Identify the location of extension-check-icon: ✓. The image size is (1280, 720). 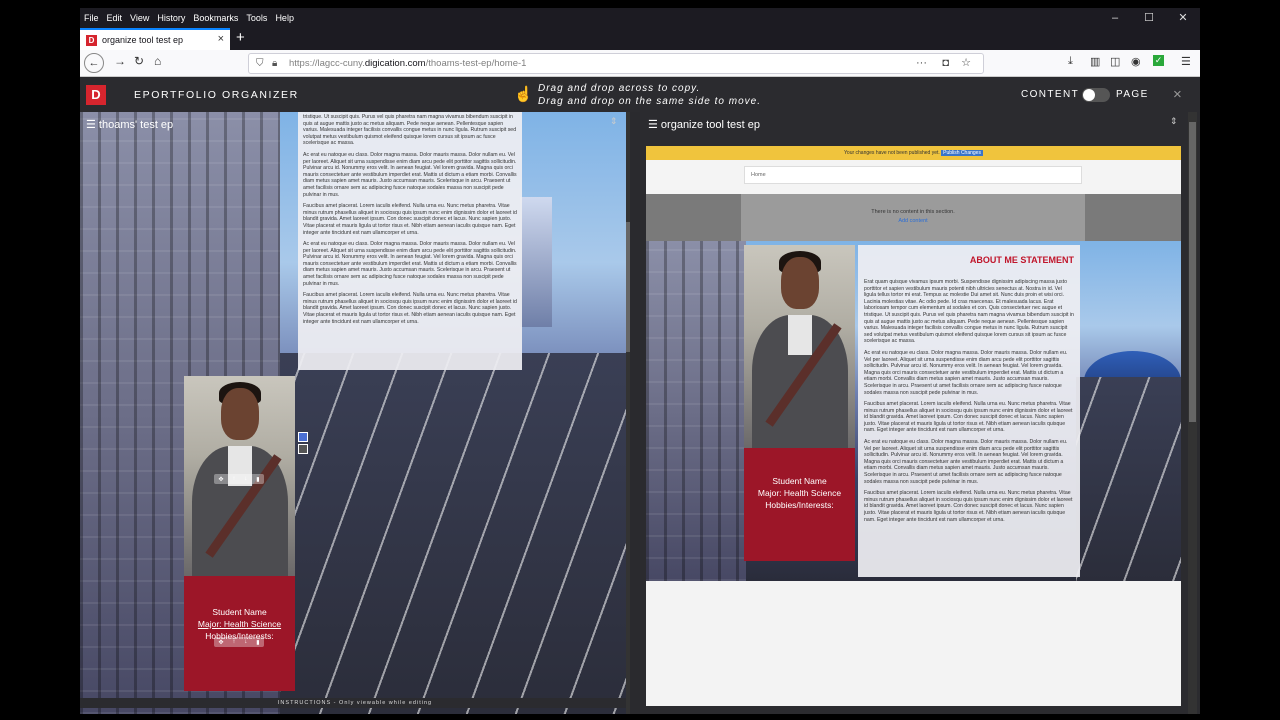
(1158, 60).